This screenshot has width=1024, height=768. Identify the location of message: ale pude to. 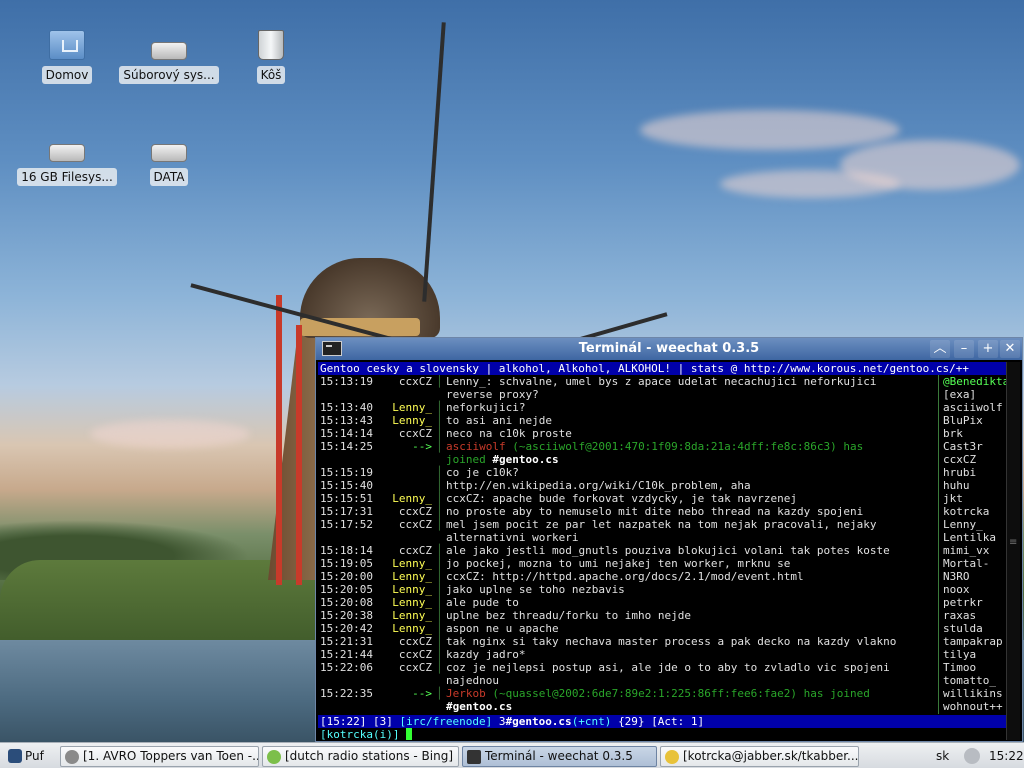
(482, 602).